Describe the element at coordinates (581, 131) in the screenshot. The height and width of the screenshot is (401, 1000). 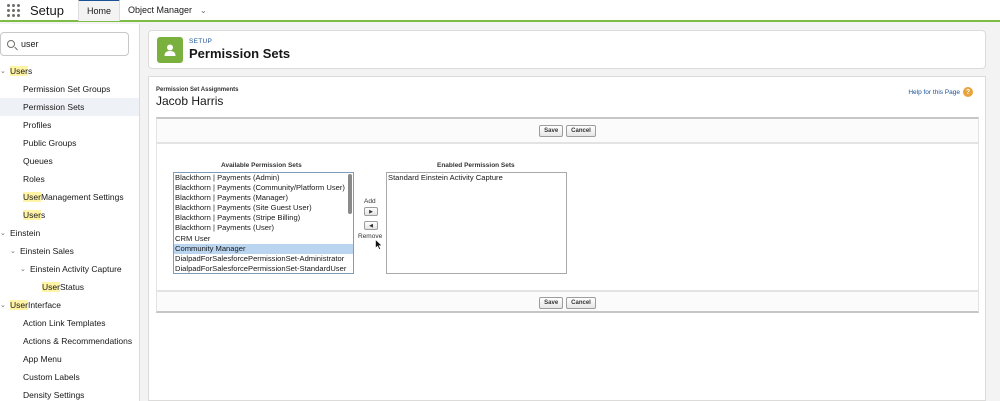
I see `cancel-button: Cancel` at that location.